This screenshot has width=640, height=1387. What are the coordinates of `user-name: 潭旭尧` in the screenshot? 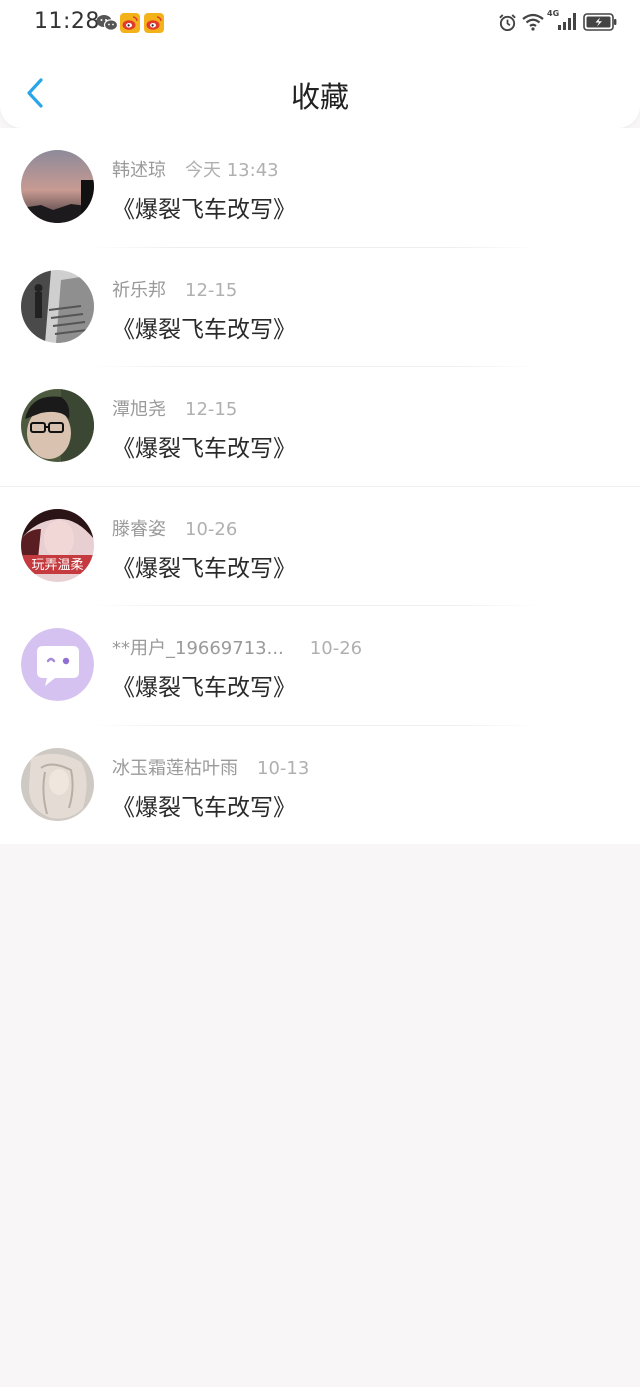 It's located at (139, 409).